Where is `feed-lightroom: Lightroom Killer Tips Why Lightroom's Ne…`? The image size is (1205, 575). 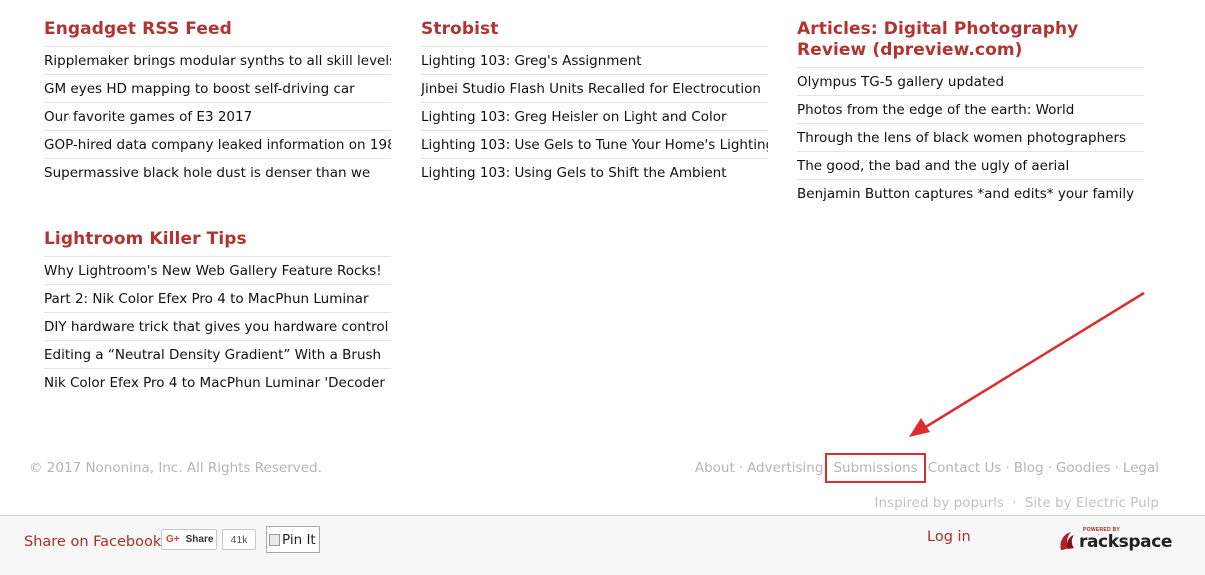 feed-lightroom: Lightroom Killer Tips Why Lightroom's Ne… is located at coordinates (217, 312).